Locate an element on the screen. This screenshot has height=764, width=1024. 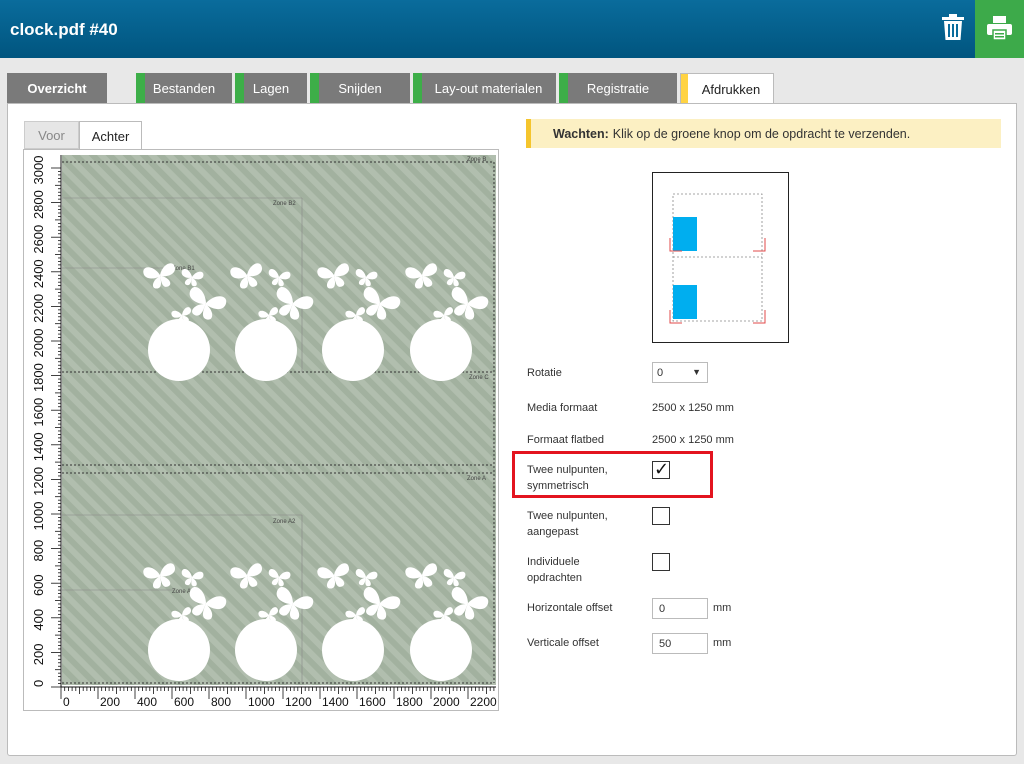
ruler-x-label: 2200 is located at coordinates (483, 702).